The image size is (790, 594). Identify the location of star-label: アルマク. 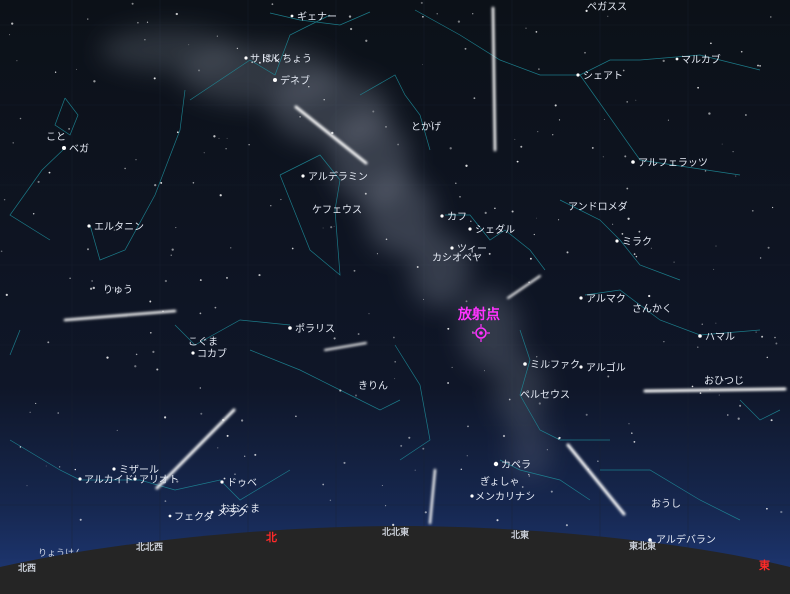
(606, 299).